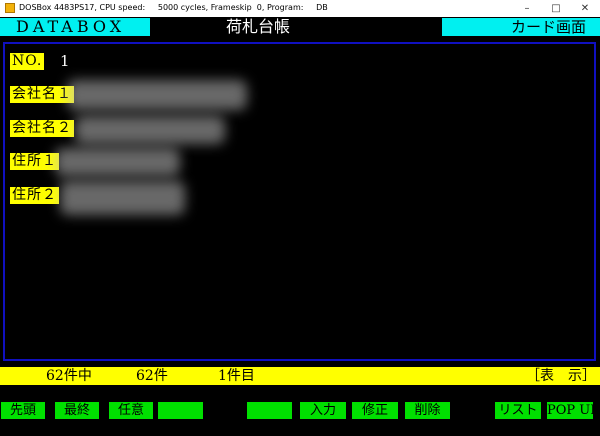  What do you see at coordinates (518, 410) in the screenshot?
I see `fkey-list: リスト` at bounding box center [518, 410].